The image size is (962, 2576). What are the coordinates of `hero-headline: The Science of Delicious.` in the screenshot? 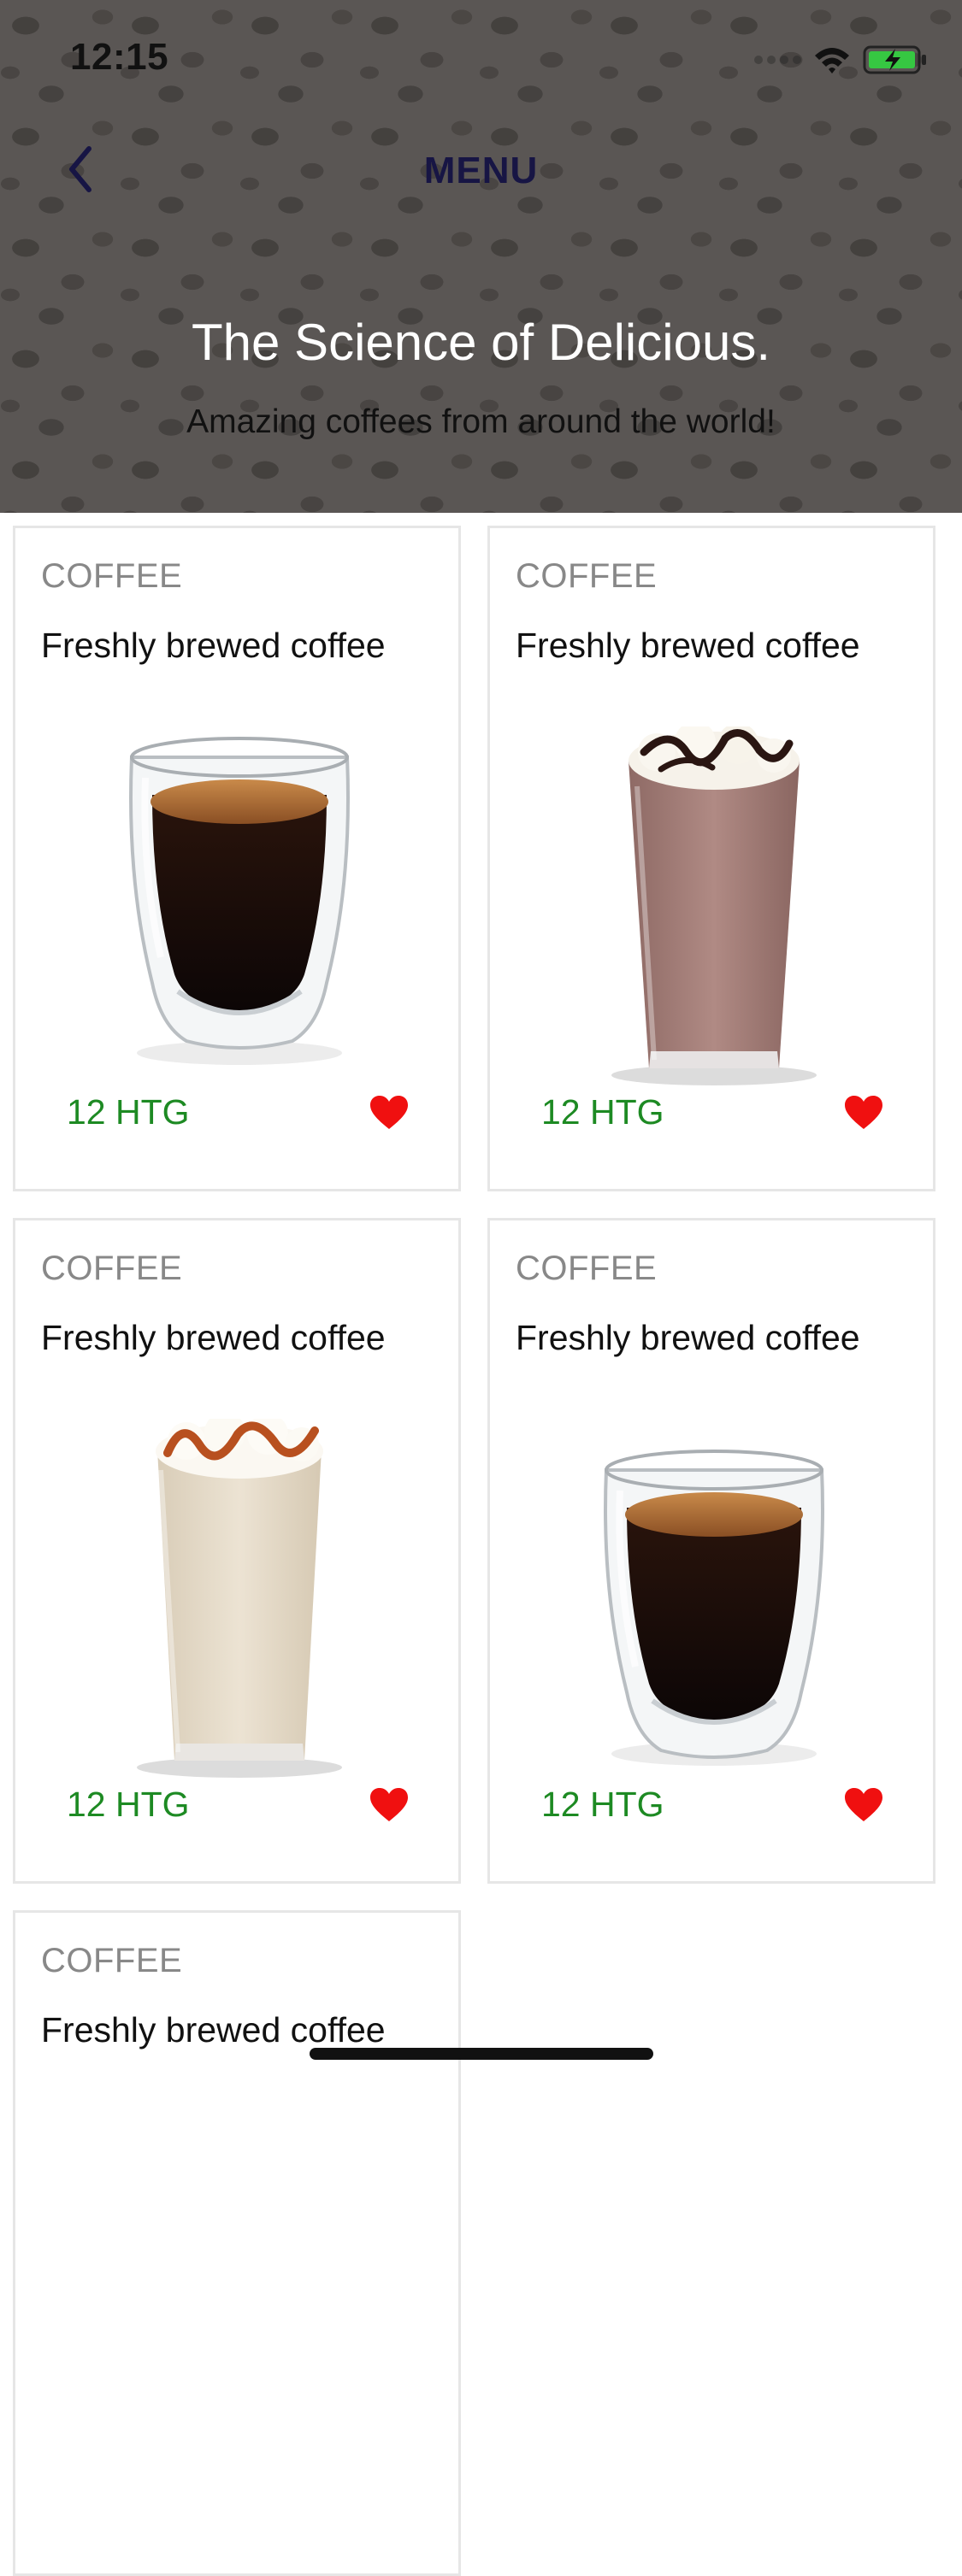 It's located at (481, 342).